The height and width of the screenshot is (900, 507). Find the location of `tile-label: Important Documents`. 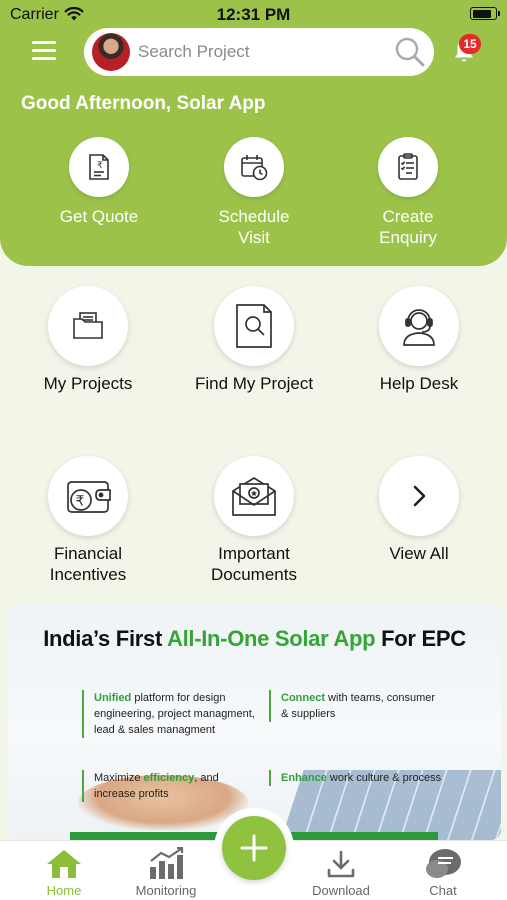

tile-label: Important Documents is located at coordinates (254, 564).